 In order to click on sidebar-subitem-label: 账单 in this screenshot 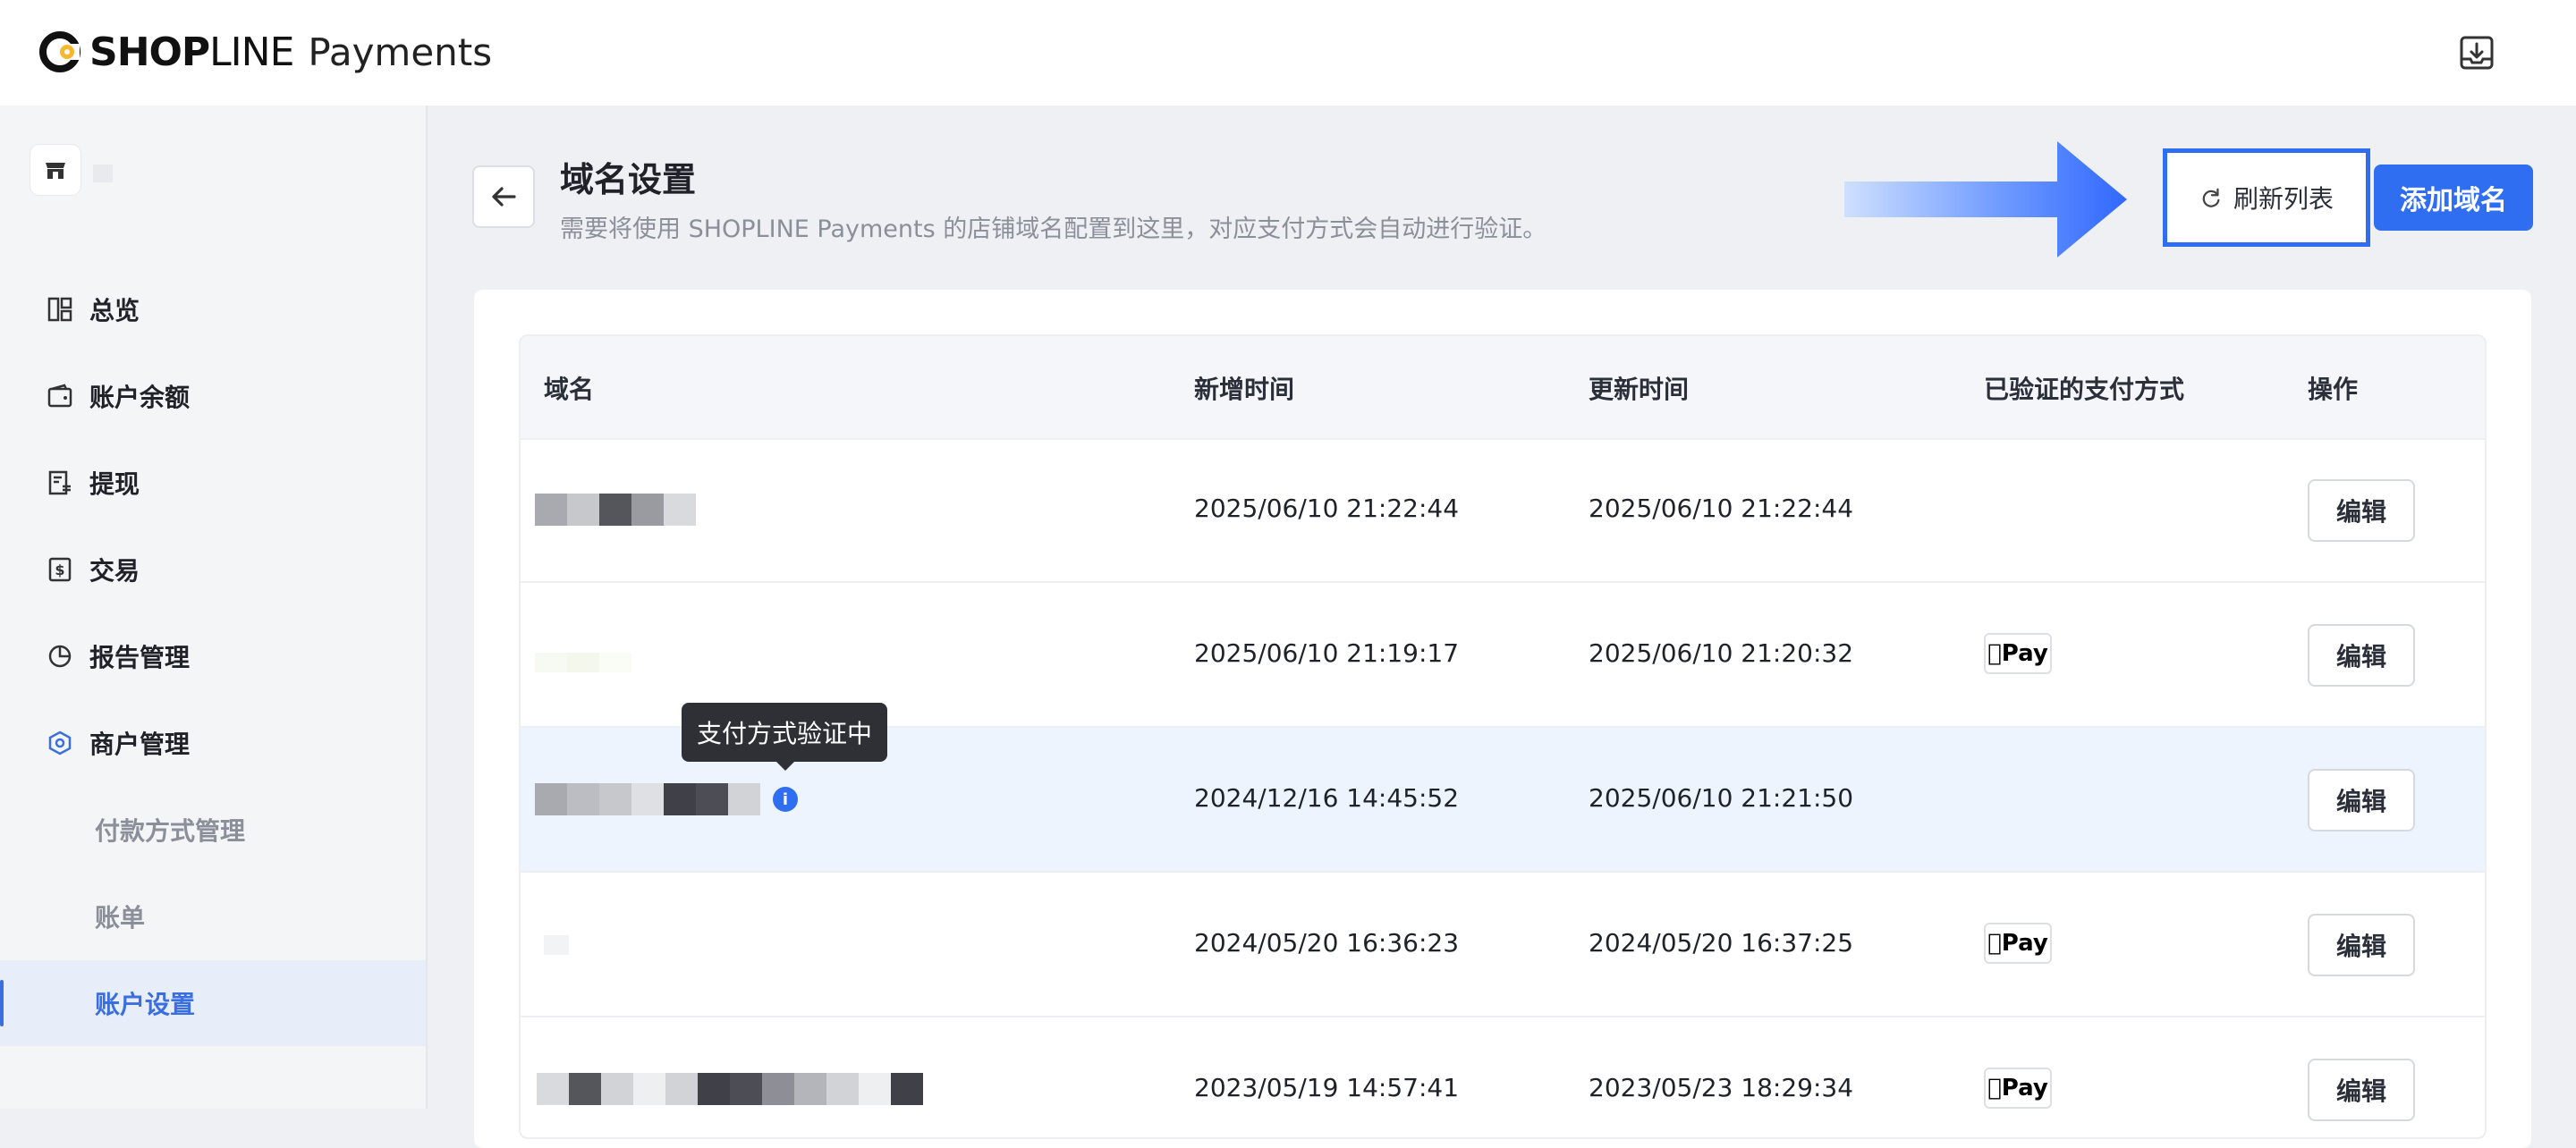, I will do `click(120, 918)`.